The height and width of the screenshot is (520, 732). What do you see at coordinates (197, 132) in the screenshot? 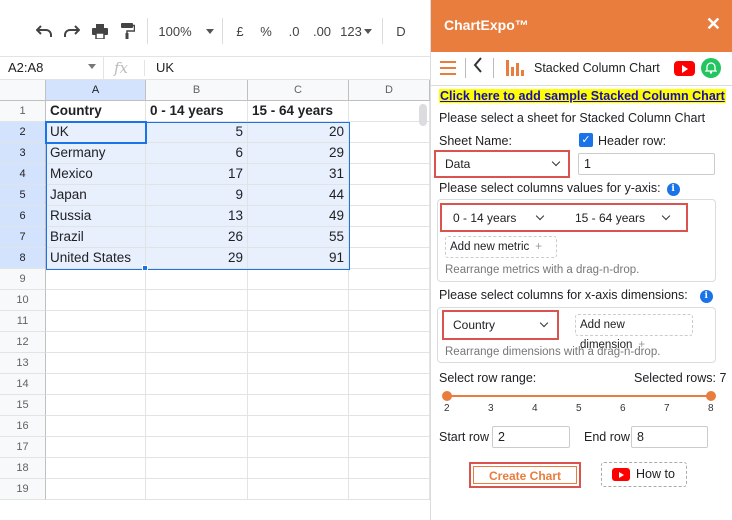
I see `table-cell: 5` at bounding box center [197, 132].